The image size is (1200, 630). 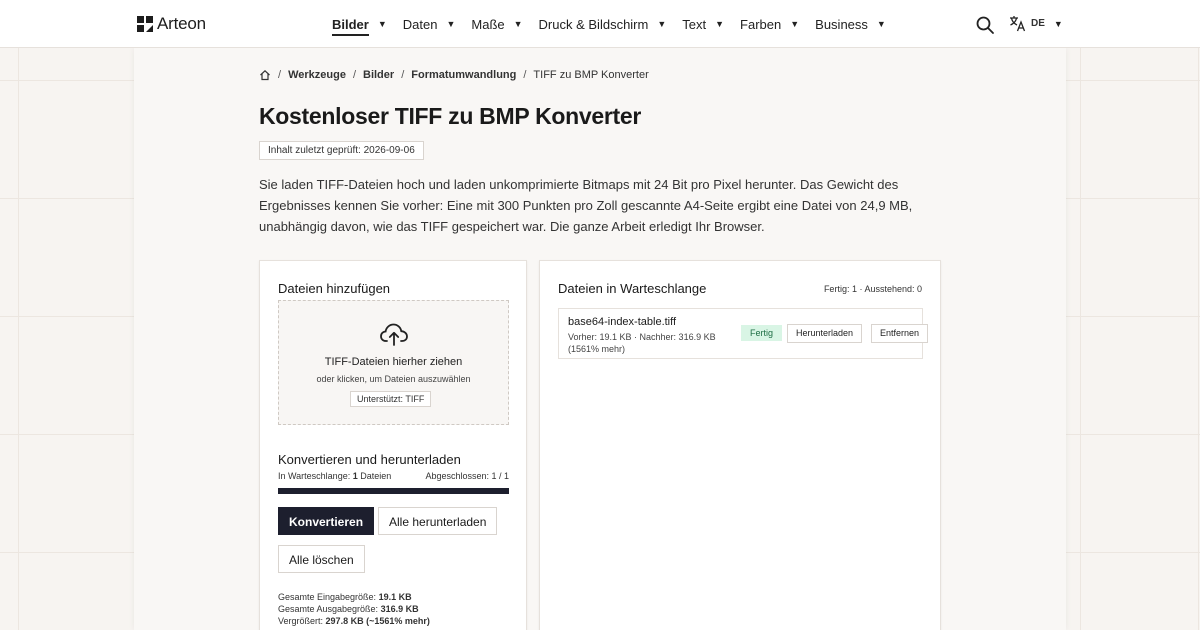 I want to click on nav-item-druck-bildschirm: Druck & Bildschirm ▼, so click(x=603, y=24).